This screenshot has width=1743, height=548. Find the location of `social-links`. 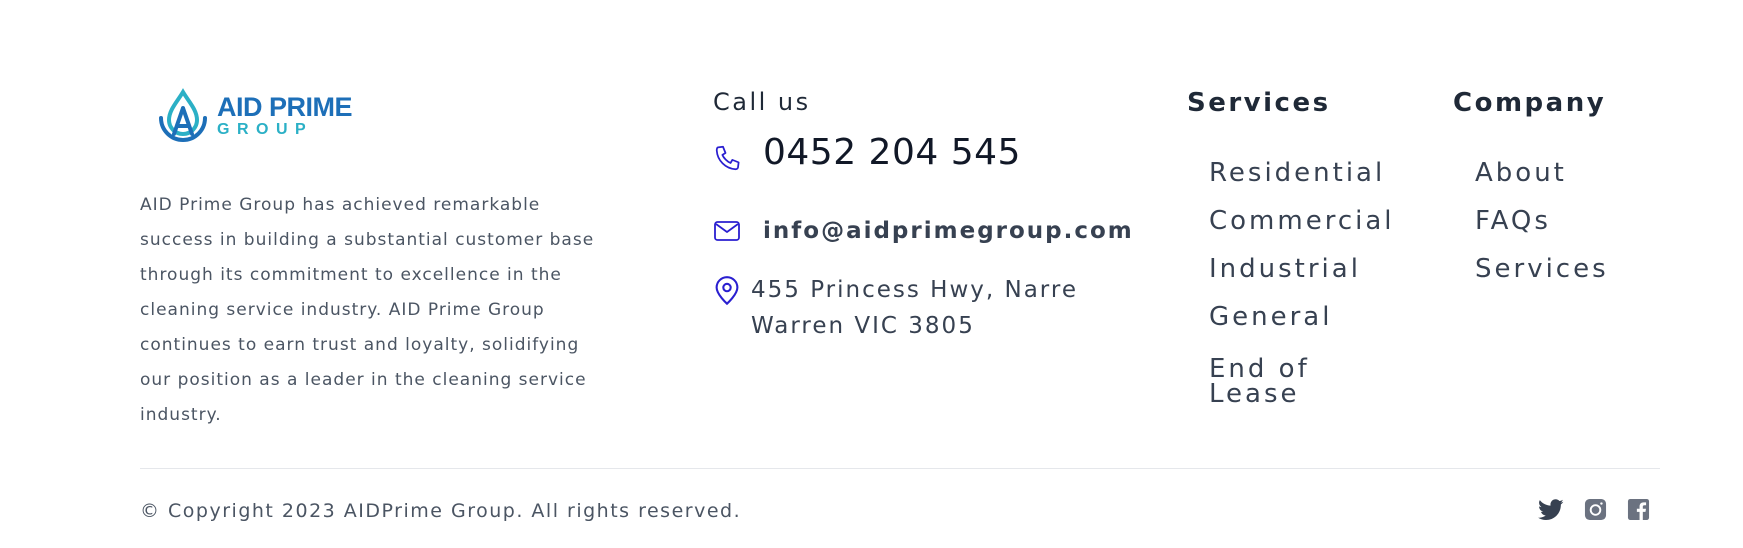

social-links is located at coordinates (1594, 511).